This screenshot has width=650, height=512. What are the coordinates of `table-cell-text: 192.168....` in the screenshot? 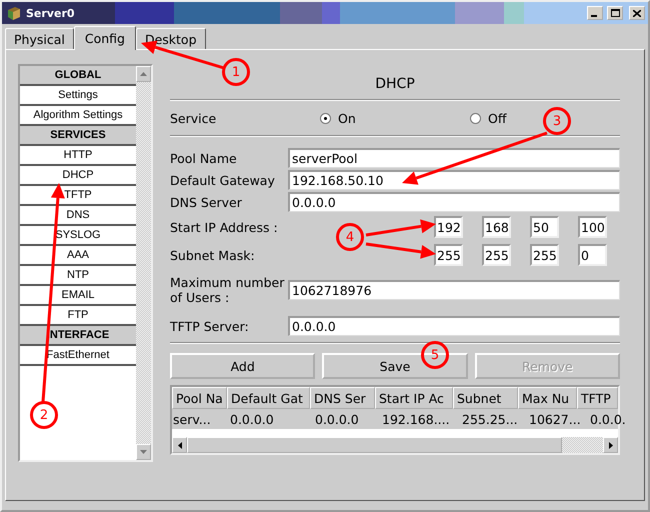 It's located at (416, 419).